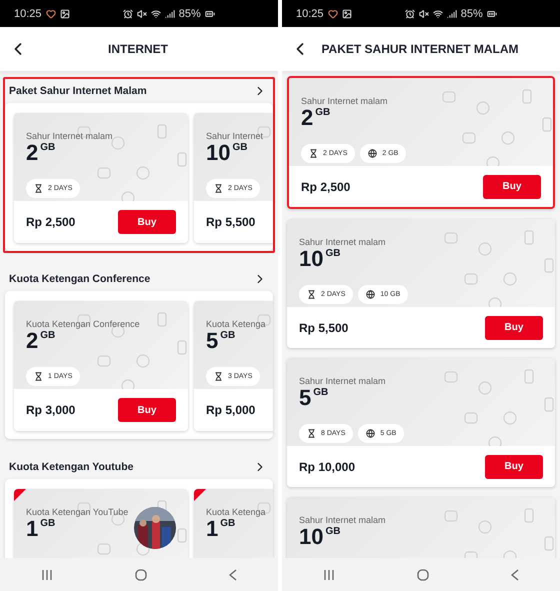 The image size is (560, 591). Describe the element at coordinates (235, 136) in the screenshot. I see `package-name: Sahur Internet` at that location.